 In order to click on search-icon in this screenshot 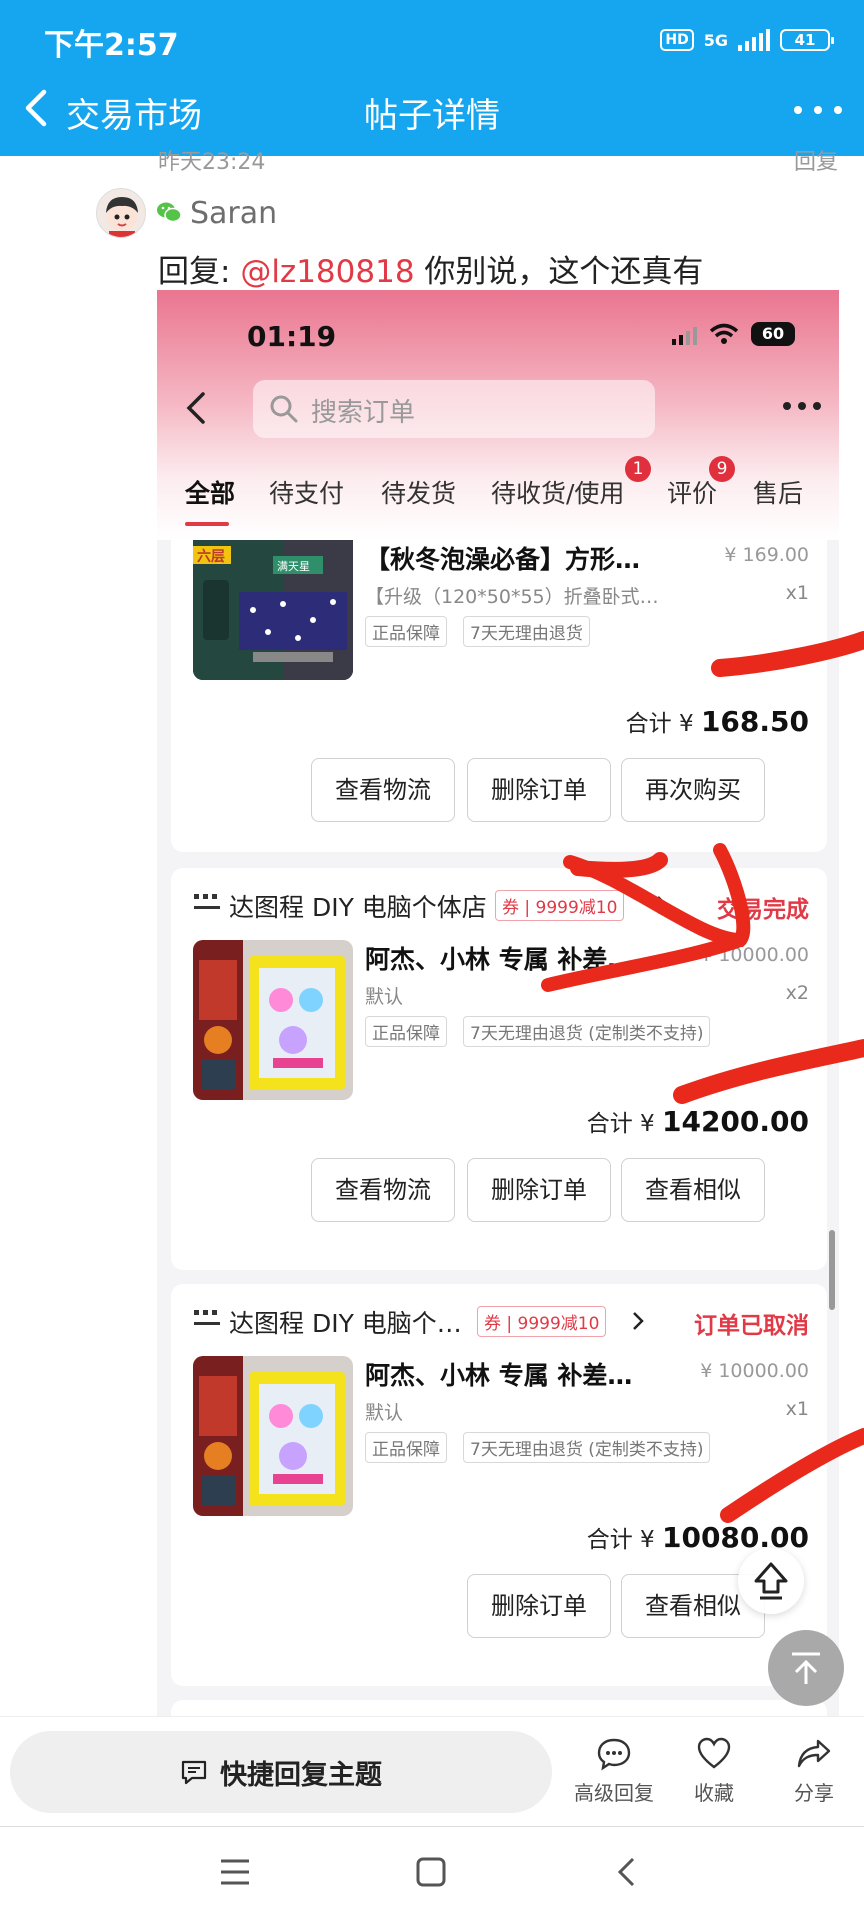, I will do `click(284, 409)`.